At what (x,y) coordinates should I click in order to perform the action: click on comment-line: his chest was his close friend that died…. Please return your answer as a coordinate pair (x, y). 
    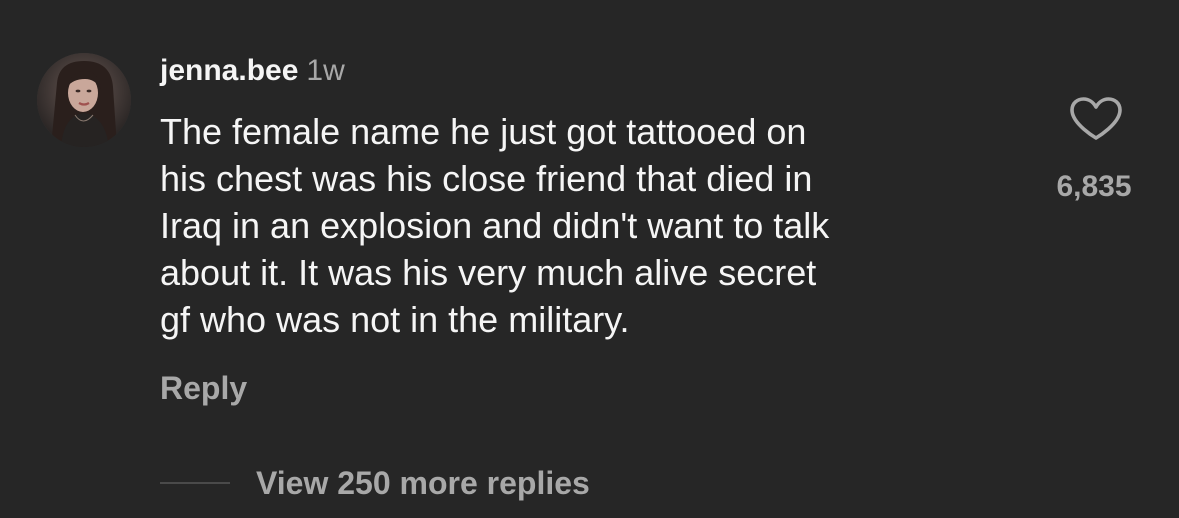
    Looking at the image, I should click on (486, 178).